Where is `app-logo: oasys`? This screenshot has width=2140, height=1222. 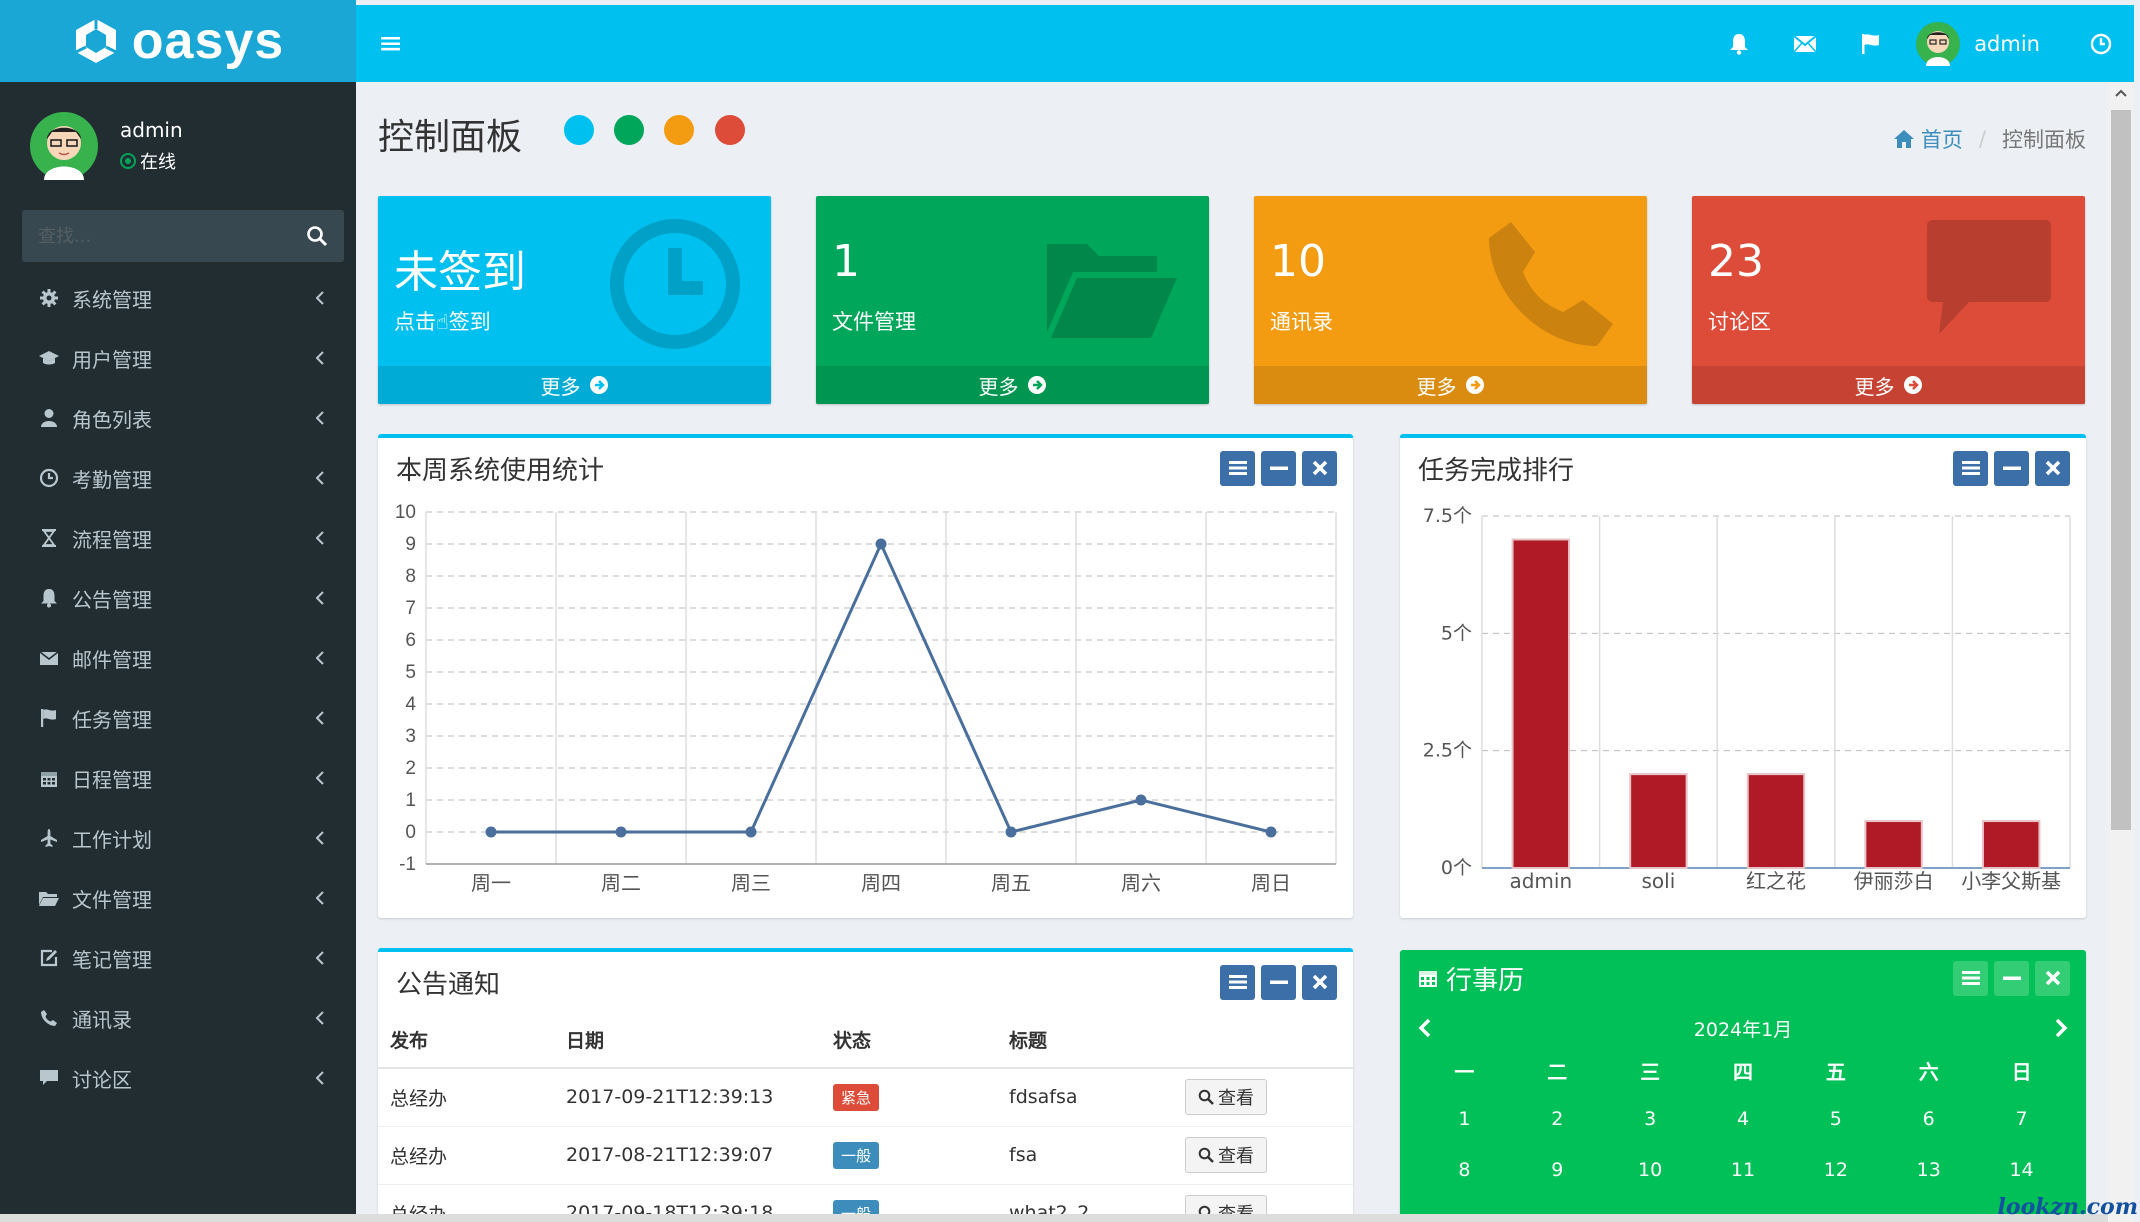 app-logo: oasys is located at coordinates (178, 41).